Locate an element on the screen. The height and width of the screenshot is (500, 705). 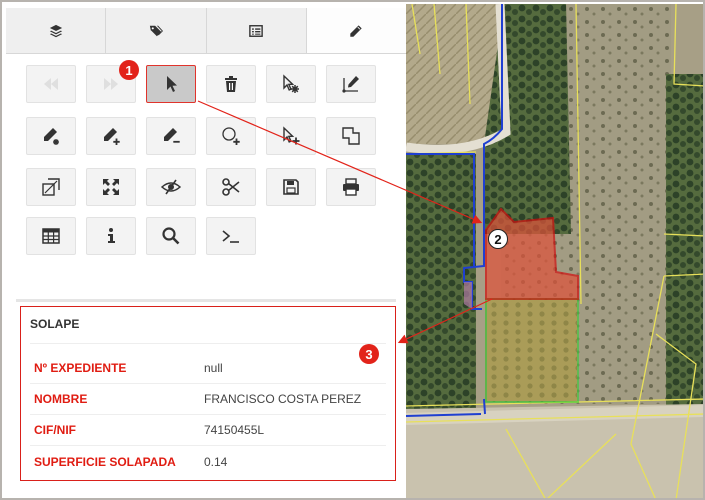
info-value: 0.14 is located at coordinates (216, 461).